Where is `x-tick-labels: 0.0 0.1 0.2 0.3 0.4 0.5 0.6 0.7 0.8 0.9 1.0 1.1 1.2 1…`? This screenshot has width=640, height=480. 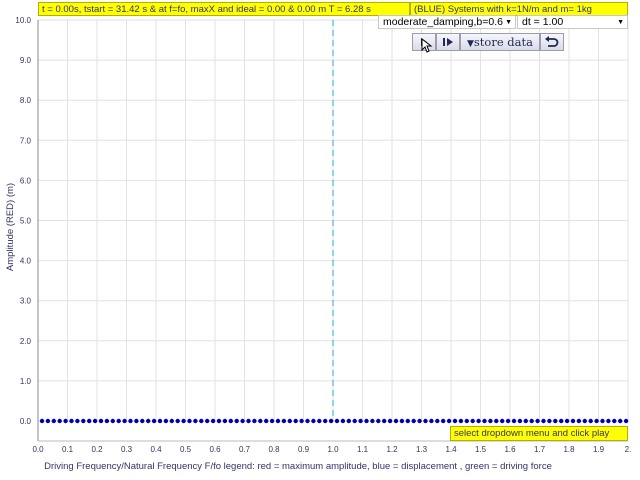
x-tick-labels: 0.0 0.1 0.2 0.3 0.4 0.5 0.6 0.7 0.8 0.9 1.0 1.1 1.2 1… is located at coordinates (331, 449).